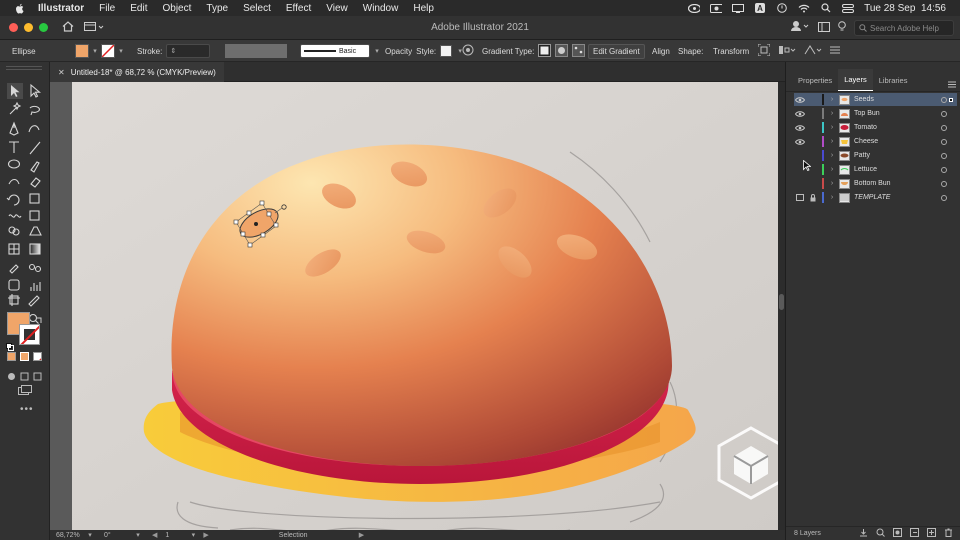 The width and height of the screenshot is (960, 540). Describe the element at coordinates (760, 8) in the screenshot. I see `keyboard-input-icon: A` at that location.